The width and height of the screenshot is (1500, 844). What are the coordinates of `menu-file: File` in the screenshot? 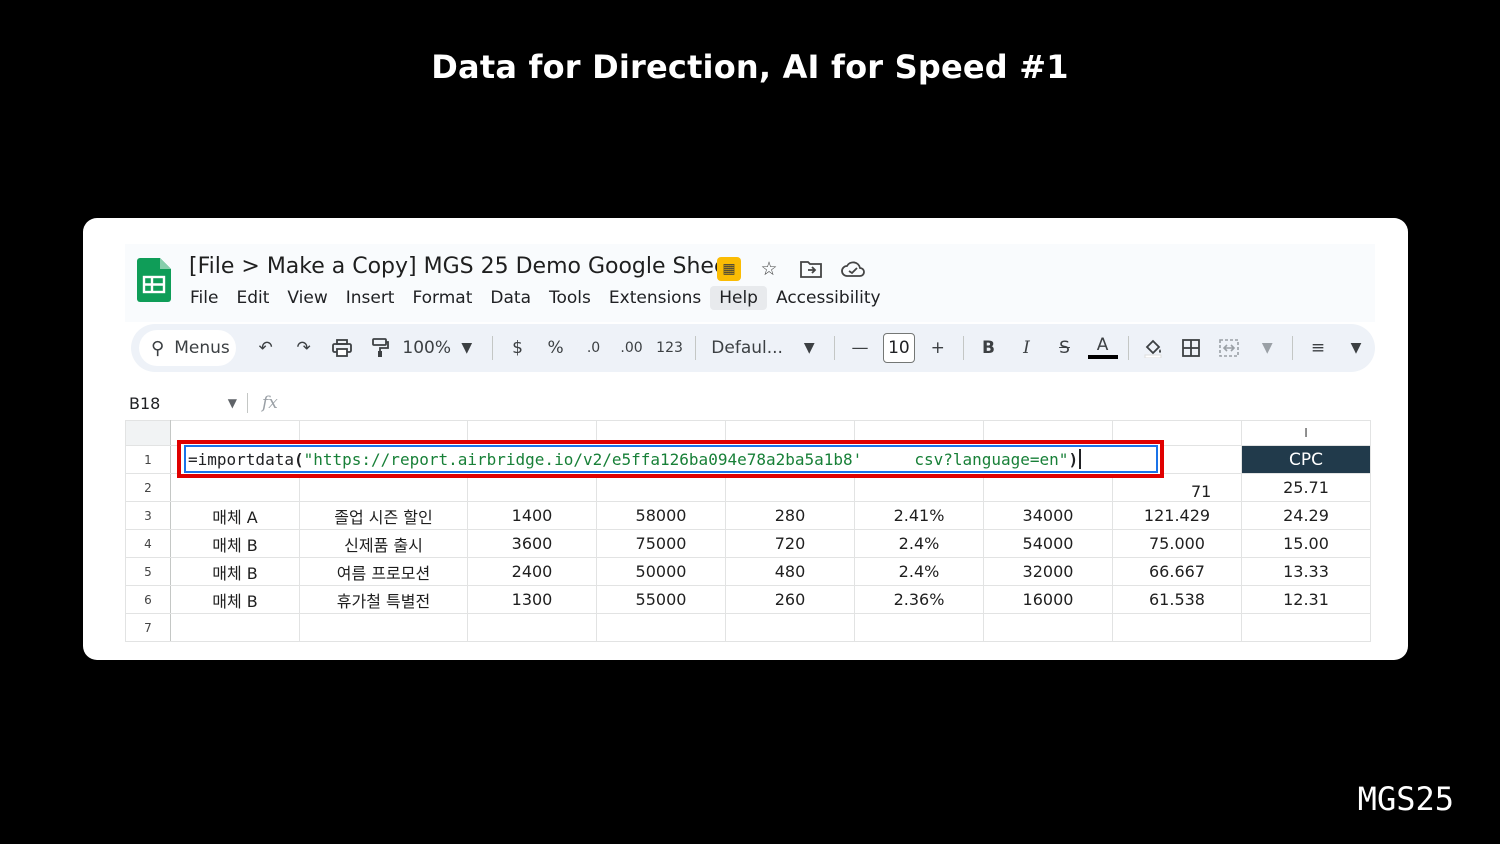 It's located at (204, 298).